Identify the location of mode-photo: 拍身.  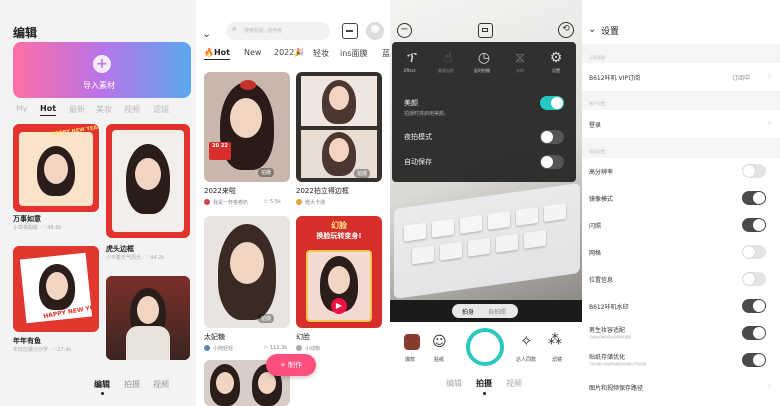
(468, 311).